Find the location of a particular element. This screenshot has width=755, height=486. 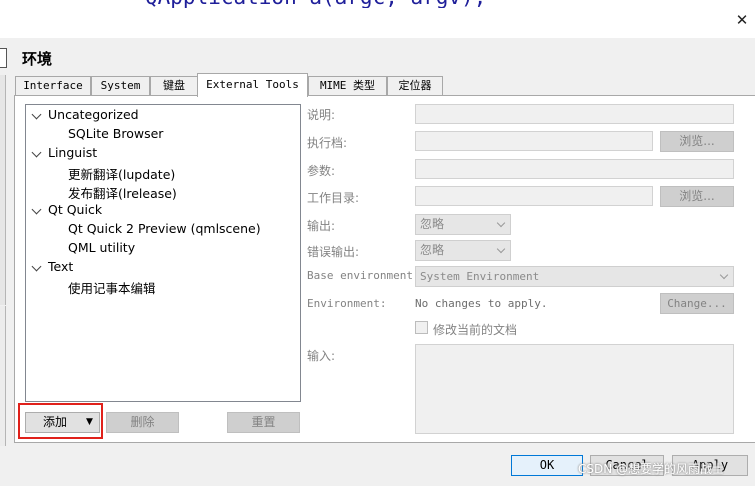

tree-item: Qt Quick 2 Preview (qmlscene) is located at coordinates (164, 228).